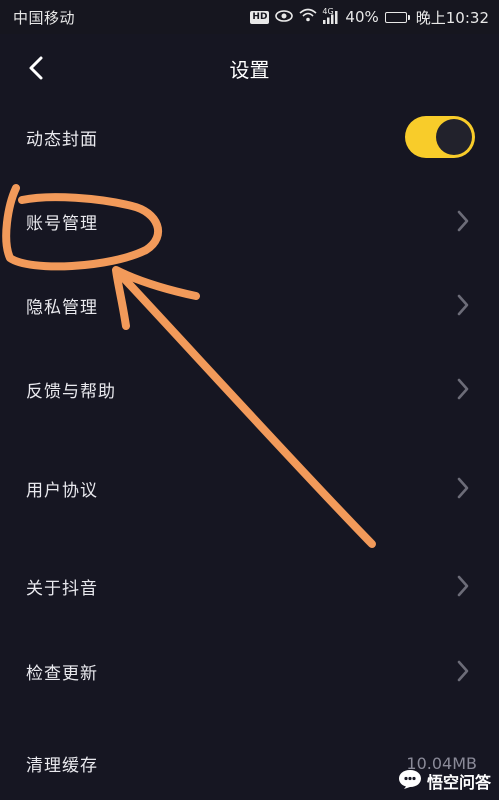 Image resolution: width=499 pixels, height=800 pixels. Describe the element at coordinates (410, 781) in the screenshot. I see `chat-bubble-icon` at that location.